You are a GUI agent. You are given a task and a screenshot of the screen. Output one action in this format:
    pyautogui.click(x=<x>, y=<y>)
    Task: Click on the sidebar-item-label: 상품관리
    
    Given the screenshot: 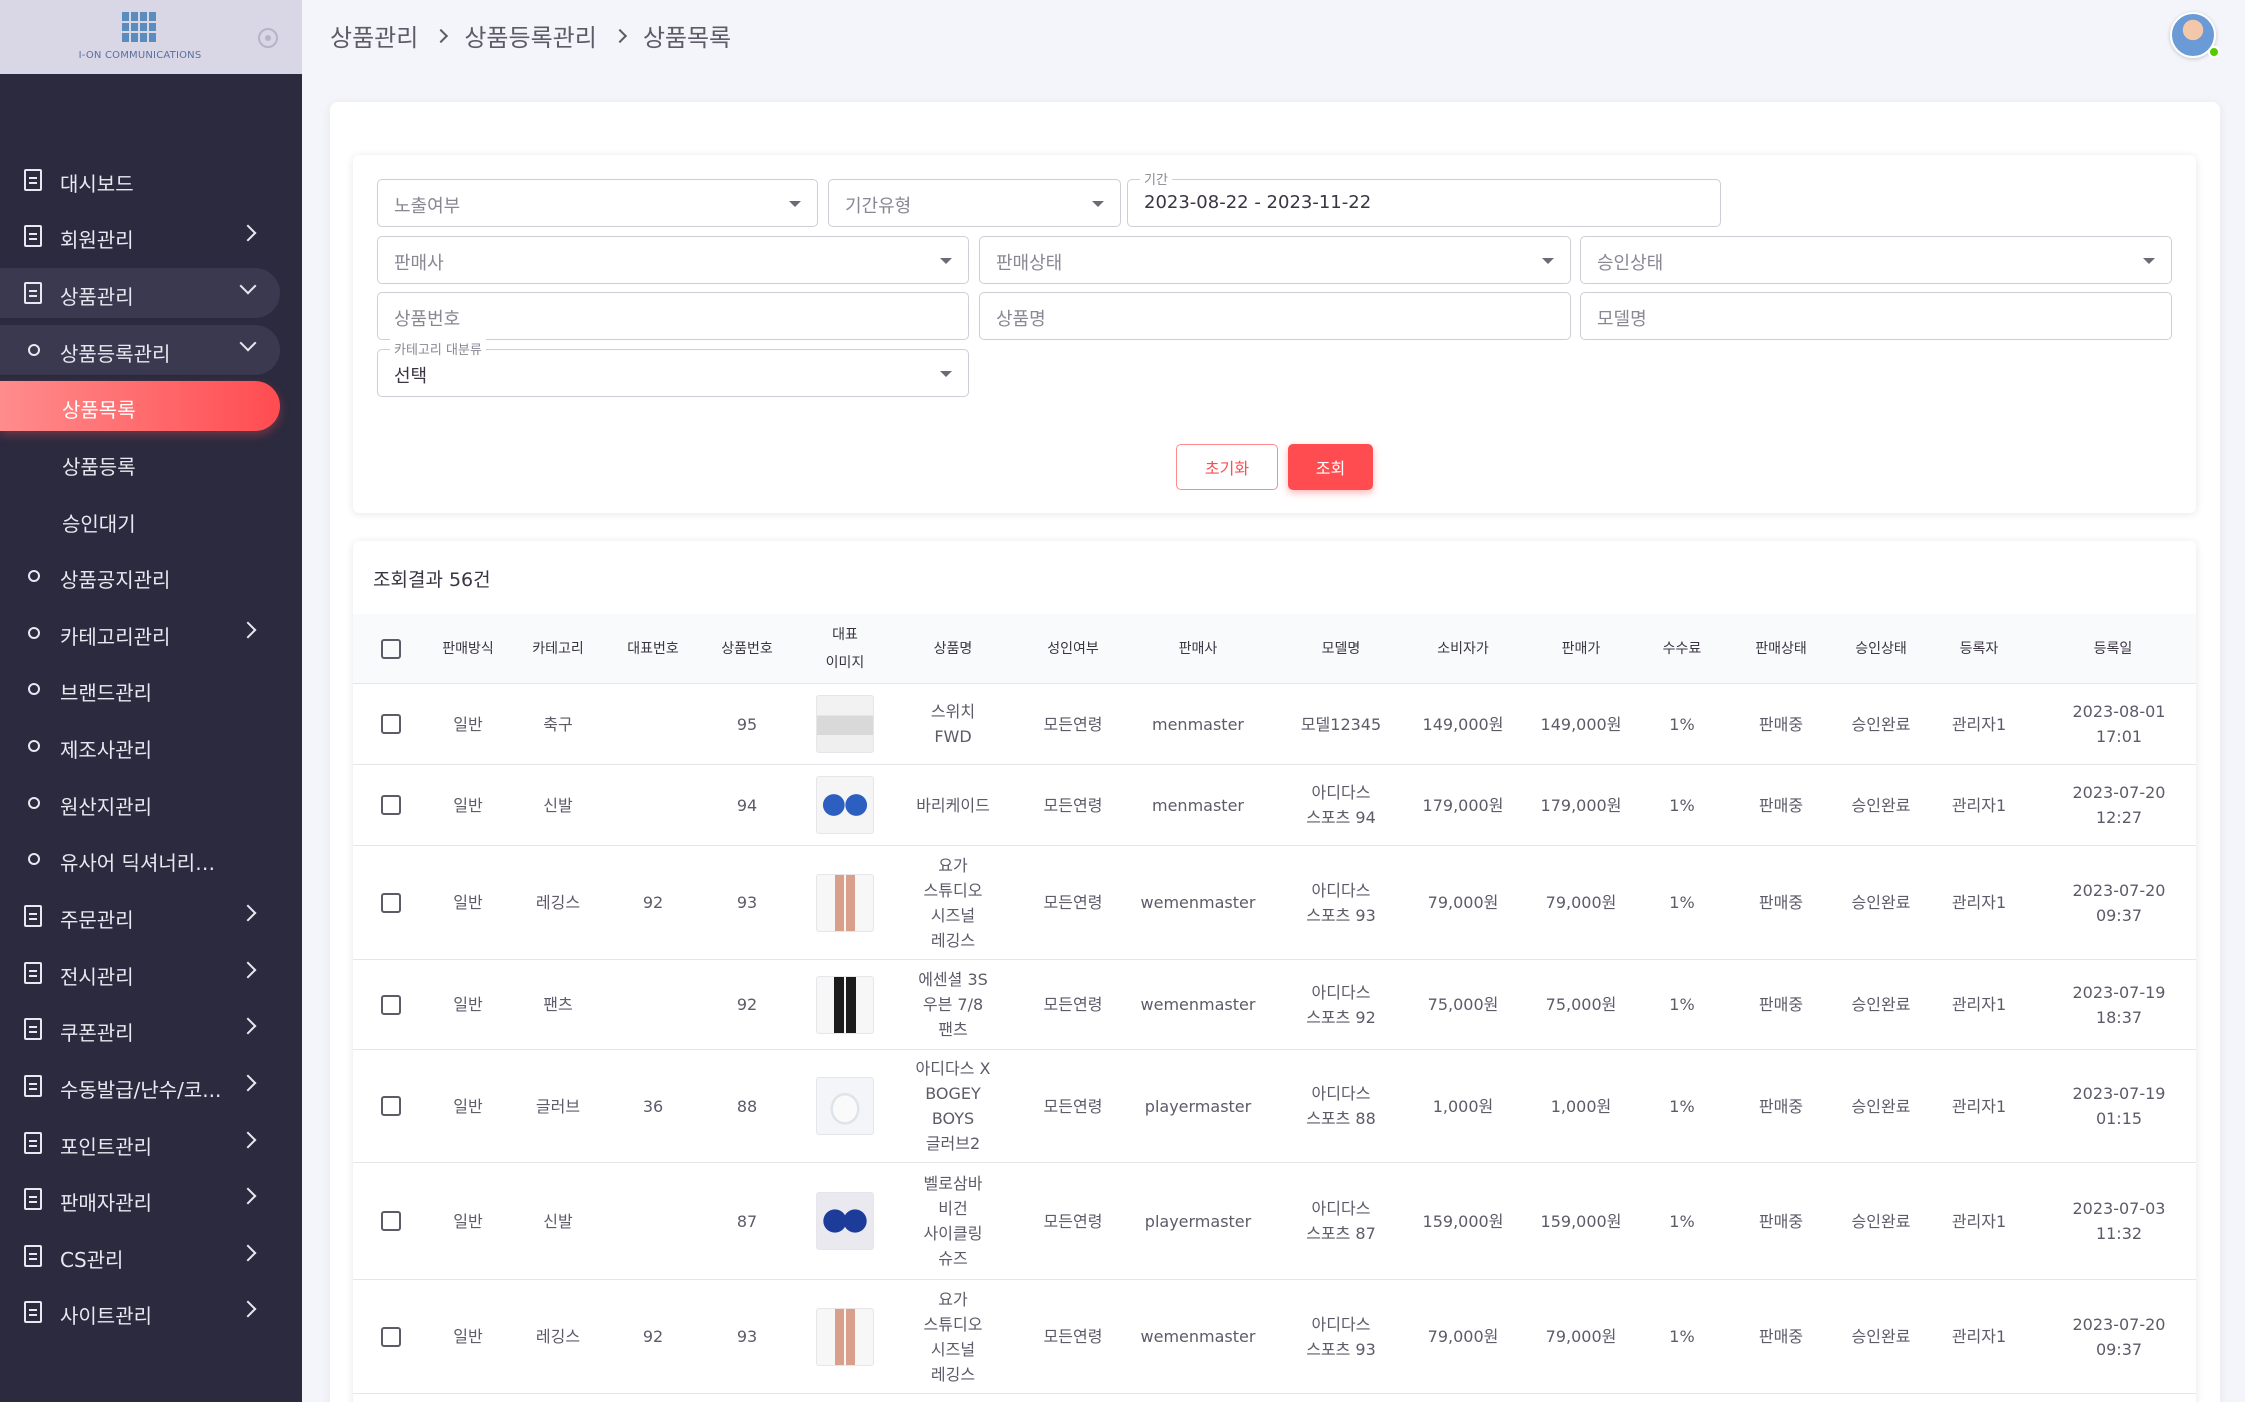 What is the action you would take?
    pyautogui.click(x=97, y=297)
    